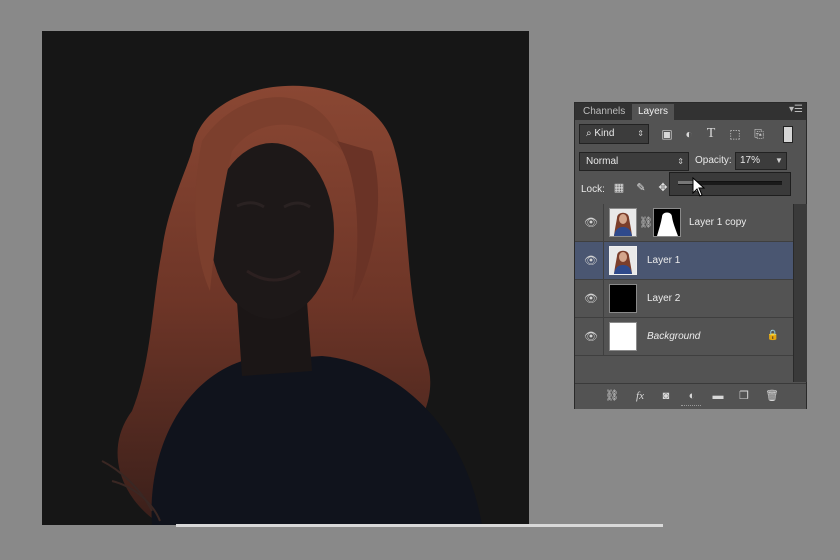 The height and width of the screenshot is (560, 840). What do you see at coordinates (718, 222) in the screenshot?
I see `layer-name: Layer 1 copy` at bounding box center [718, 222].